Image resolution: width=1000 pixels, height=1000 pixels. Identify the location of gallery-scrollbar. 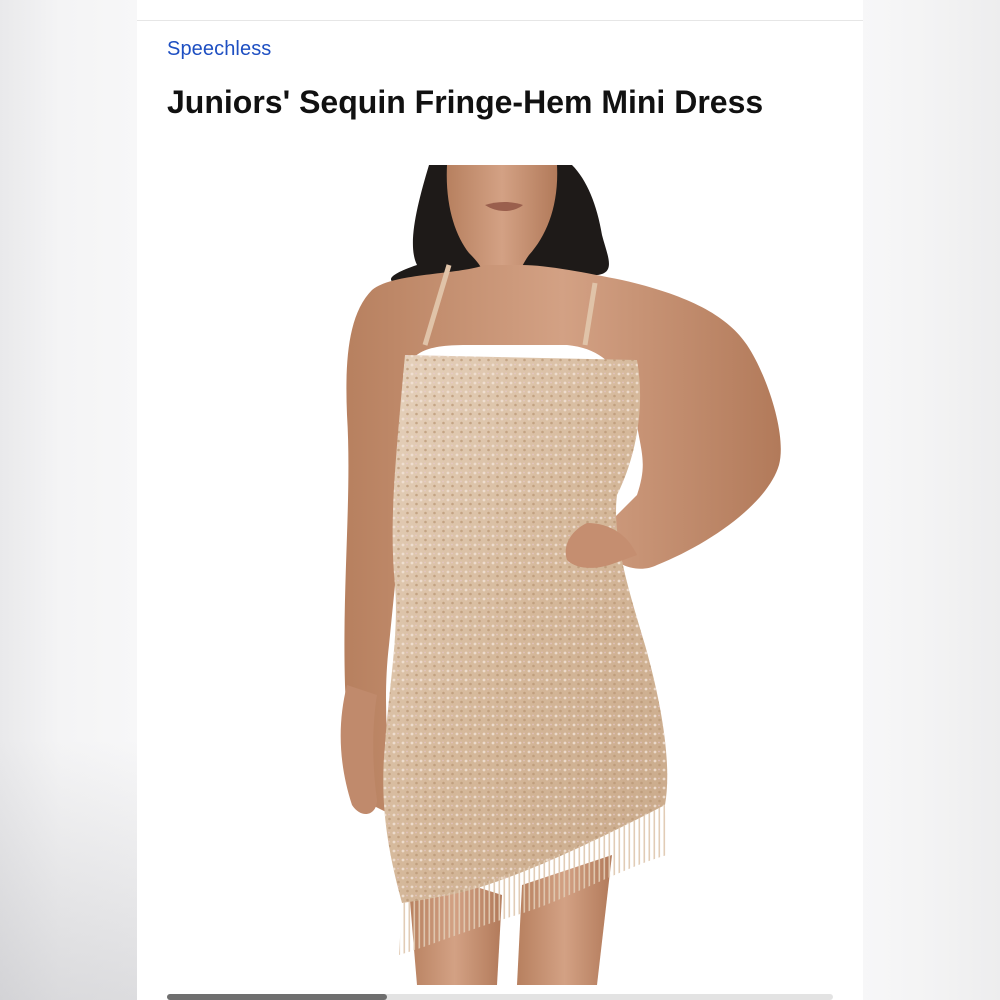
(500, 997).